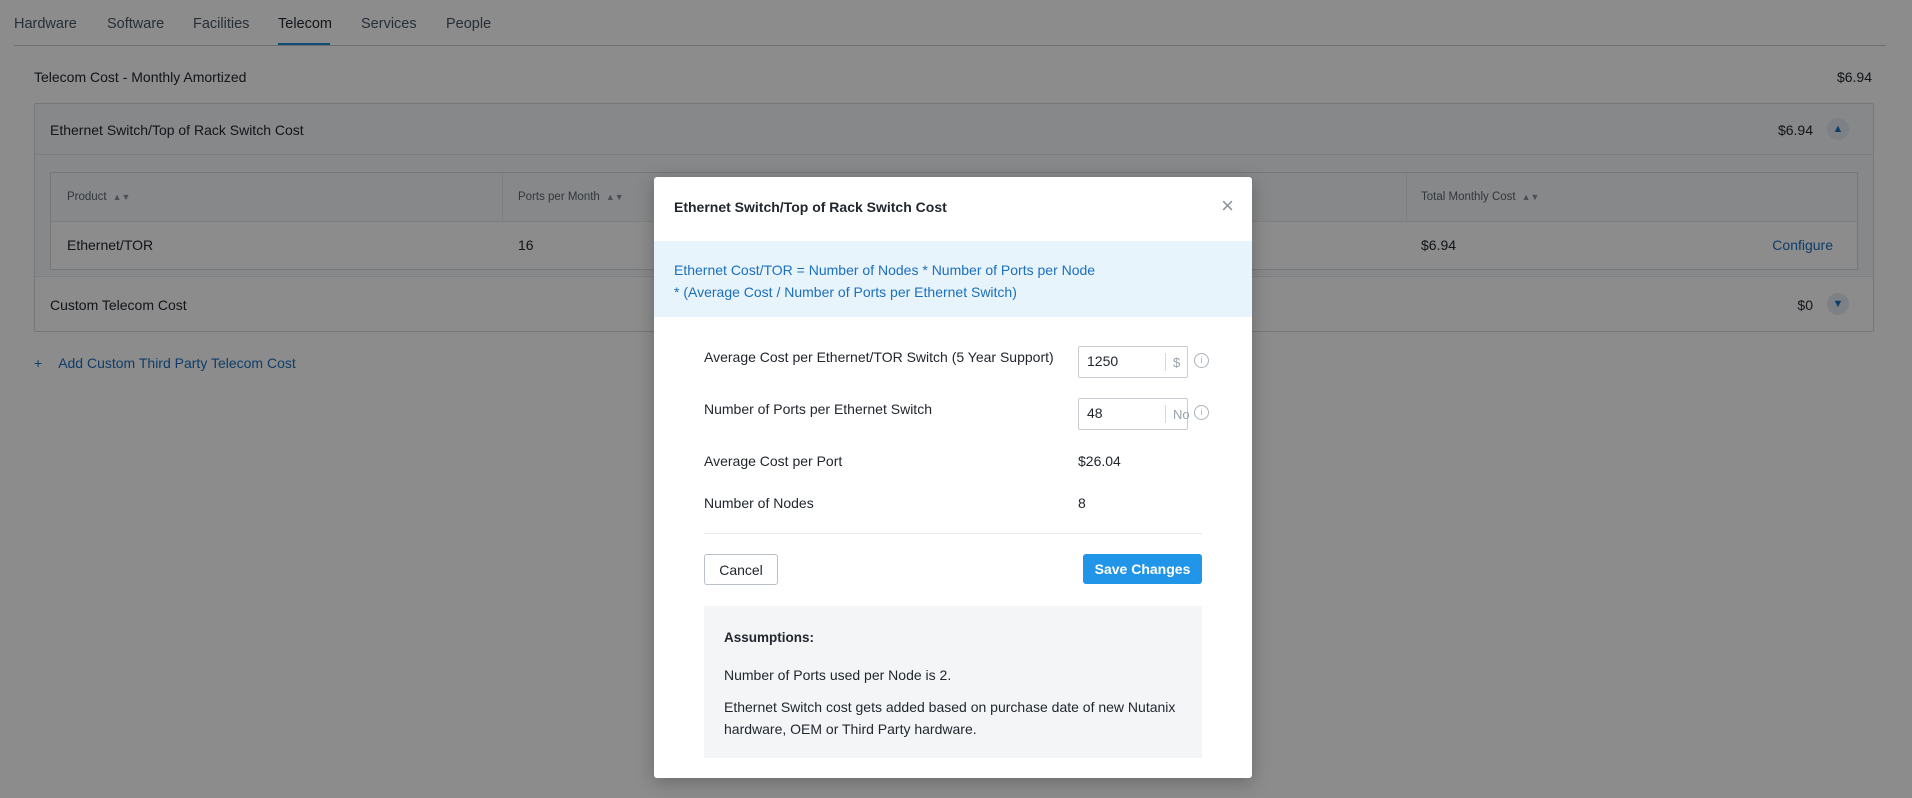 The width and height of the screenshot is (1912, 798). What do you see at coordinates (953, 533) in the screenshot?
I see `modal-divider` at bounding box center [953, 533].